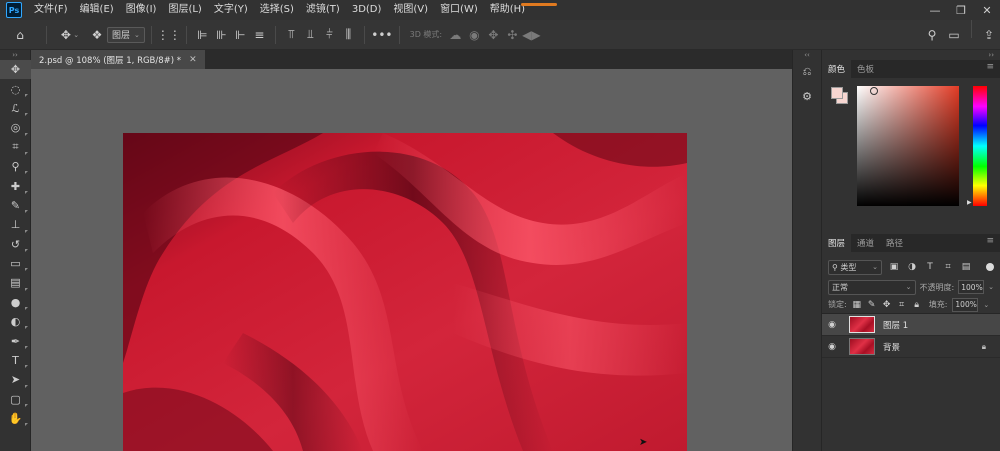  What do you see at coordinates (15, 224) in the screenshot?
I see `stamp-tool: ⊥` at bounding box center [15, 224].